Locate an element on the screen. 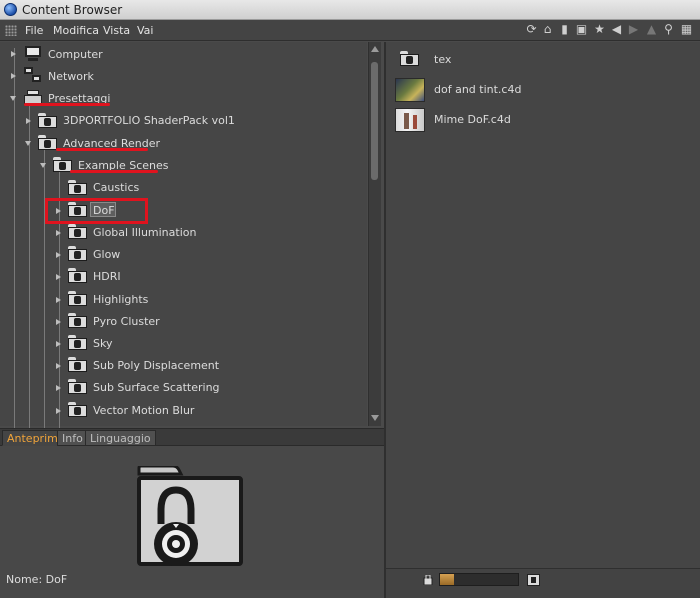 Image resolution: width=700 pixels, height=598 pixels. content-item-dof-and-tint: dof and tint.c4d is located at coordinates (495, 91).